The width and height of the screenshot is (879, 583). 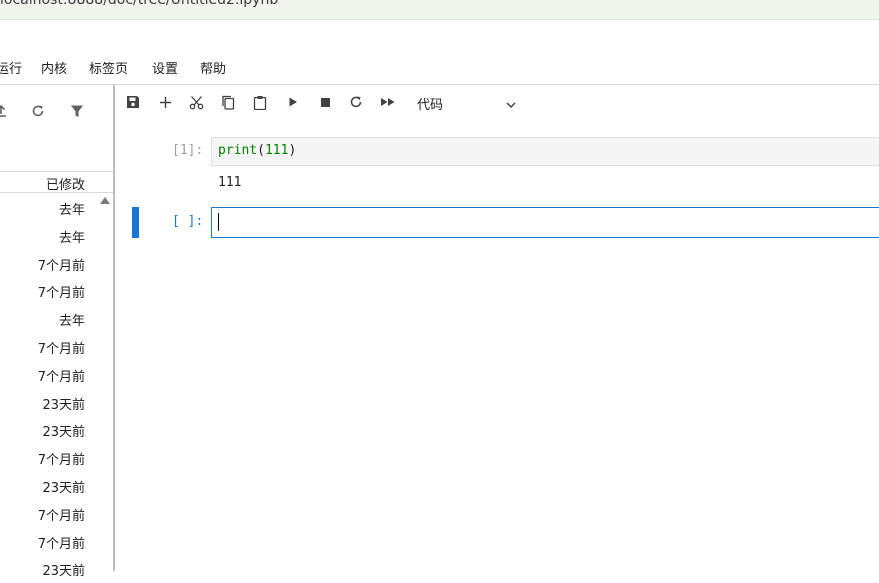 What do you see at coordinates (545, 151) in the screenshot?
I see `code-cell-input` at bounding box center [545, 151].